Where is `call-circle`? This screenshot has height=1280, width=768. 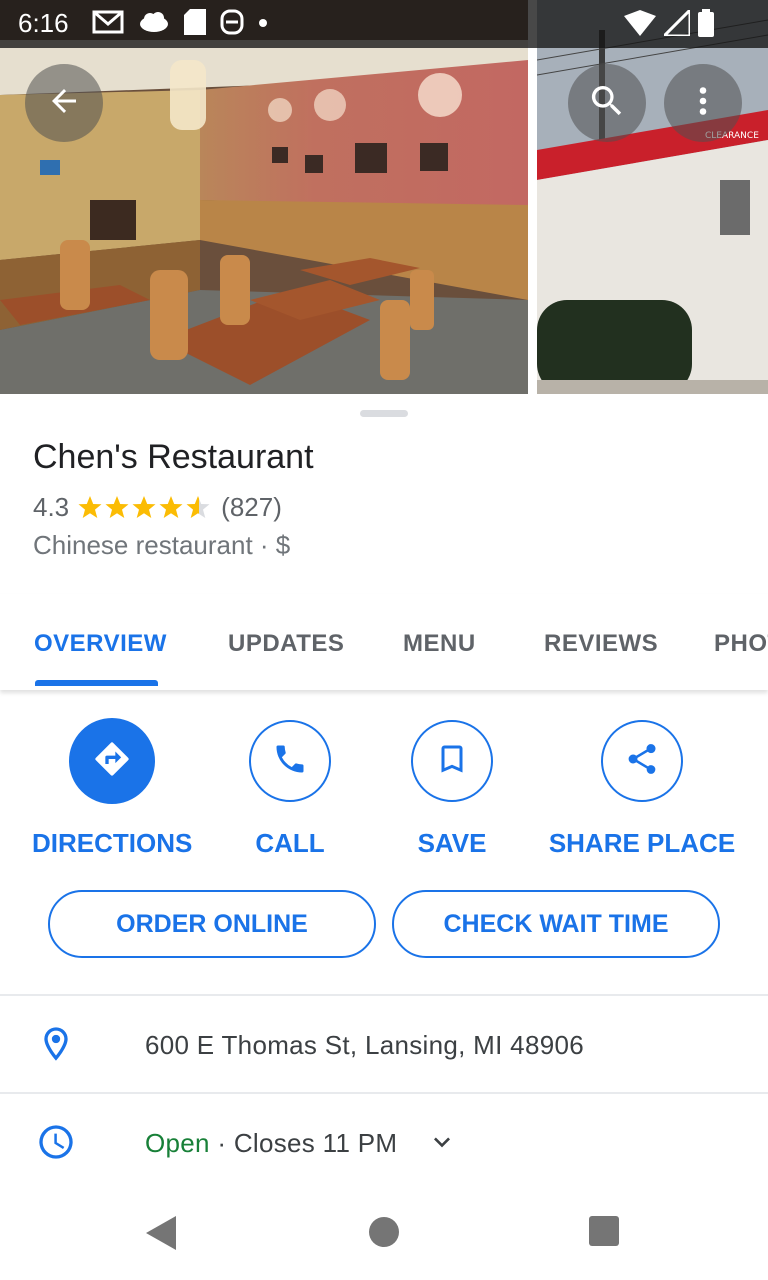
call-circle is located at coordinates (290, 761).